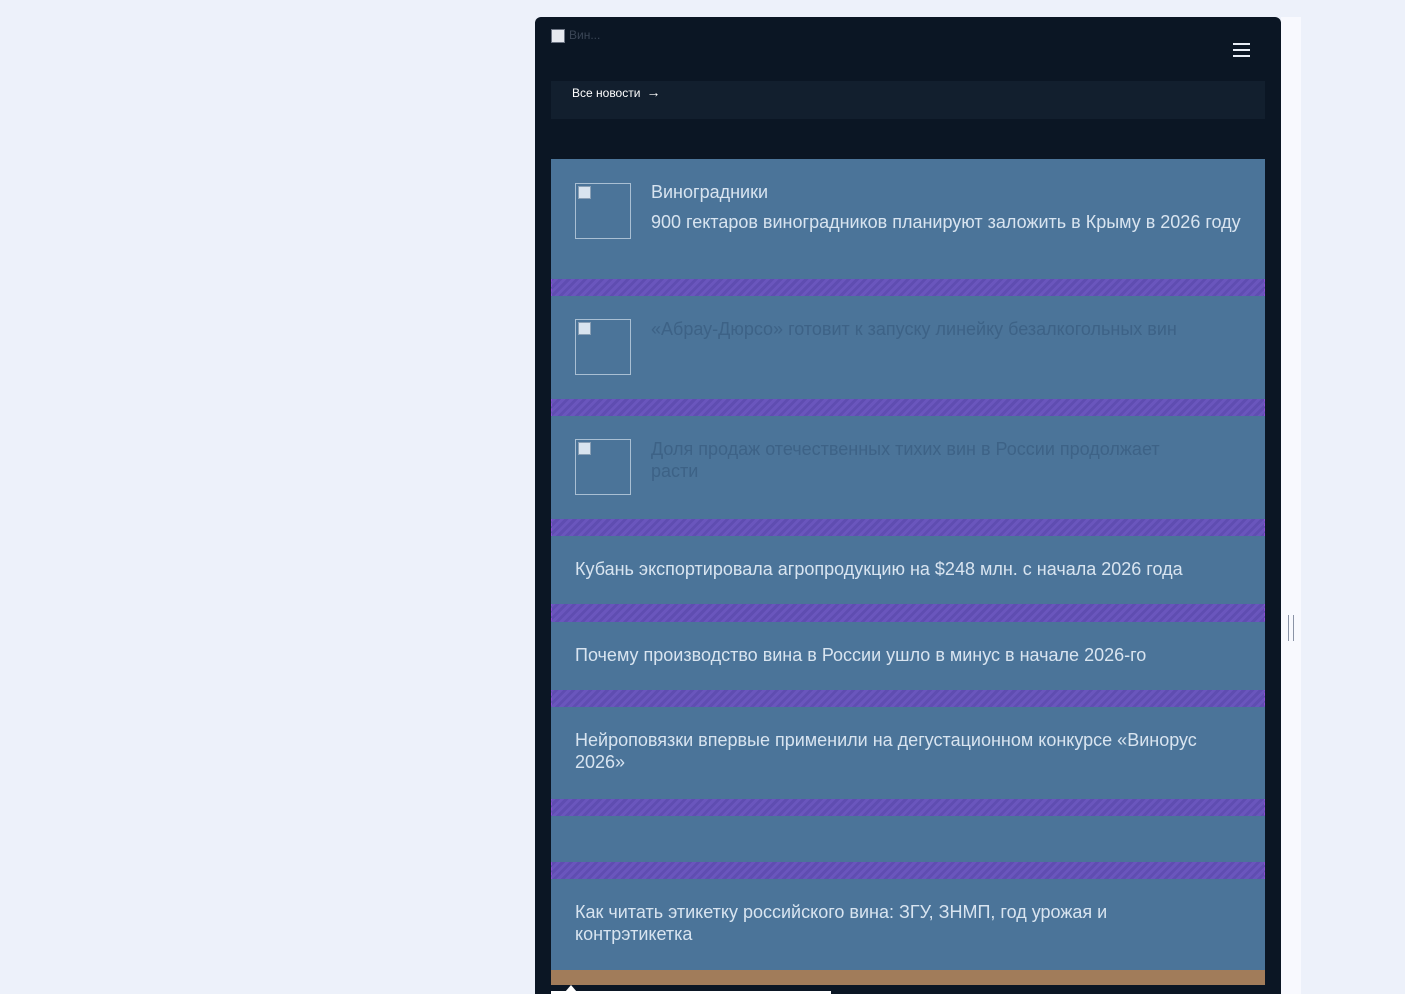  I want to click on hamburger-menu-icon, so click(1241, 50).